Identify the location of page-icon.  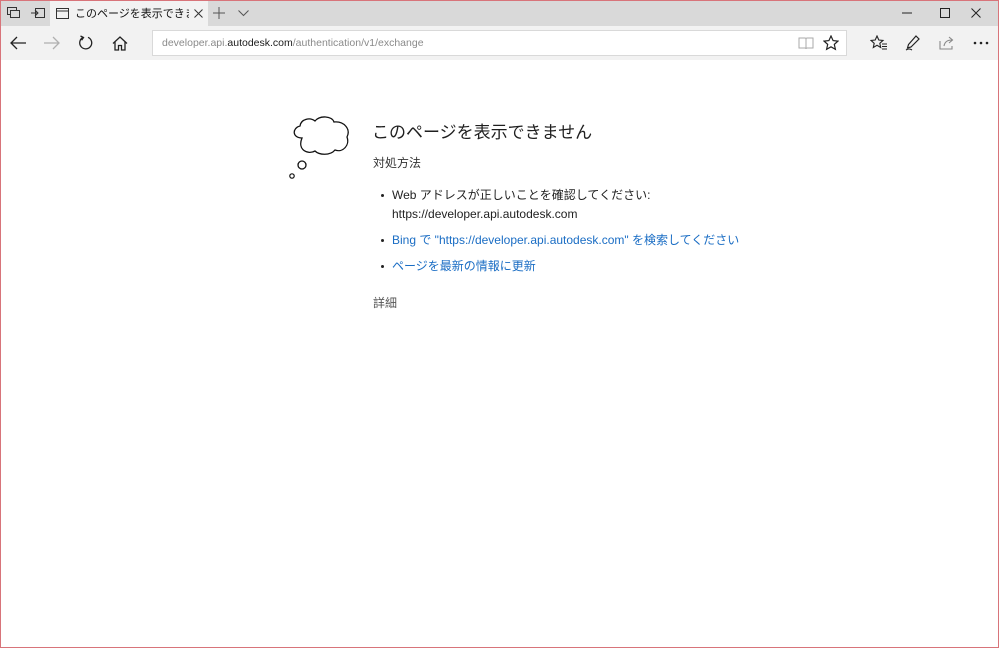
(62, 13).